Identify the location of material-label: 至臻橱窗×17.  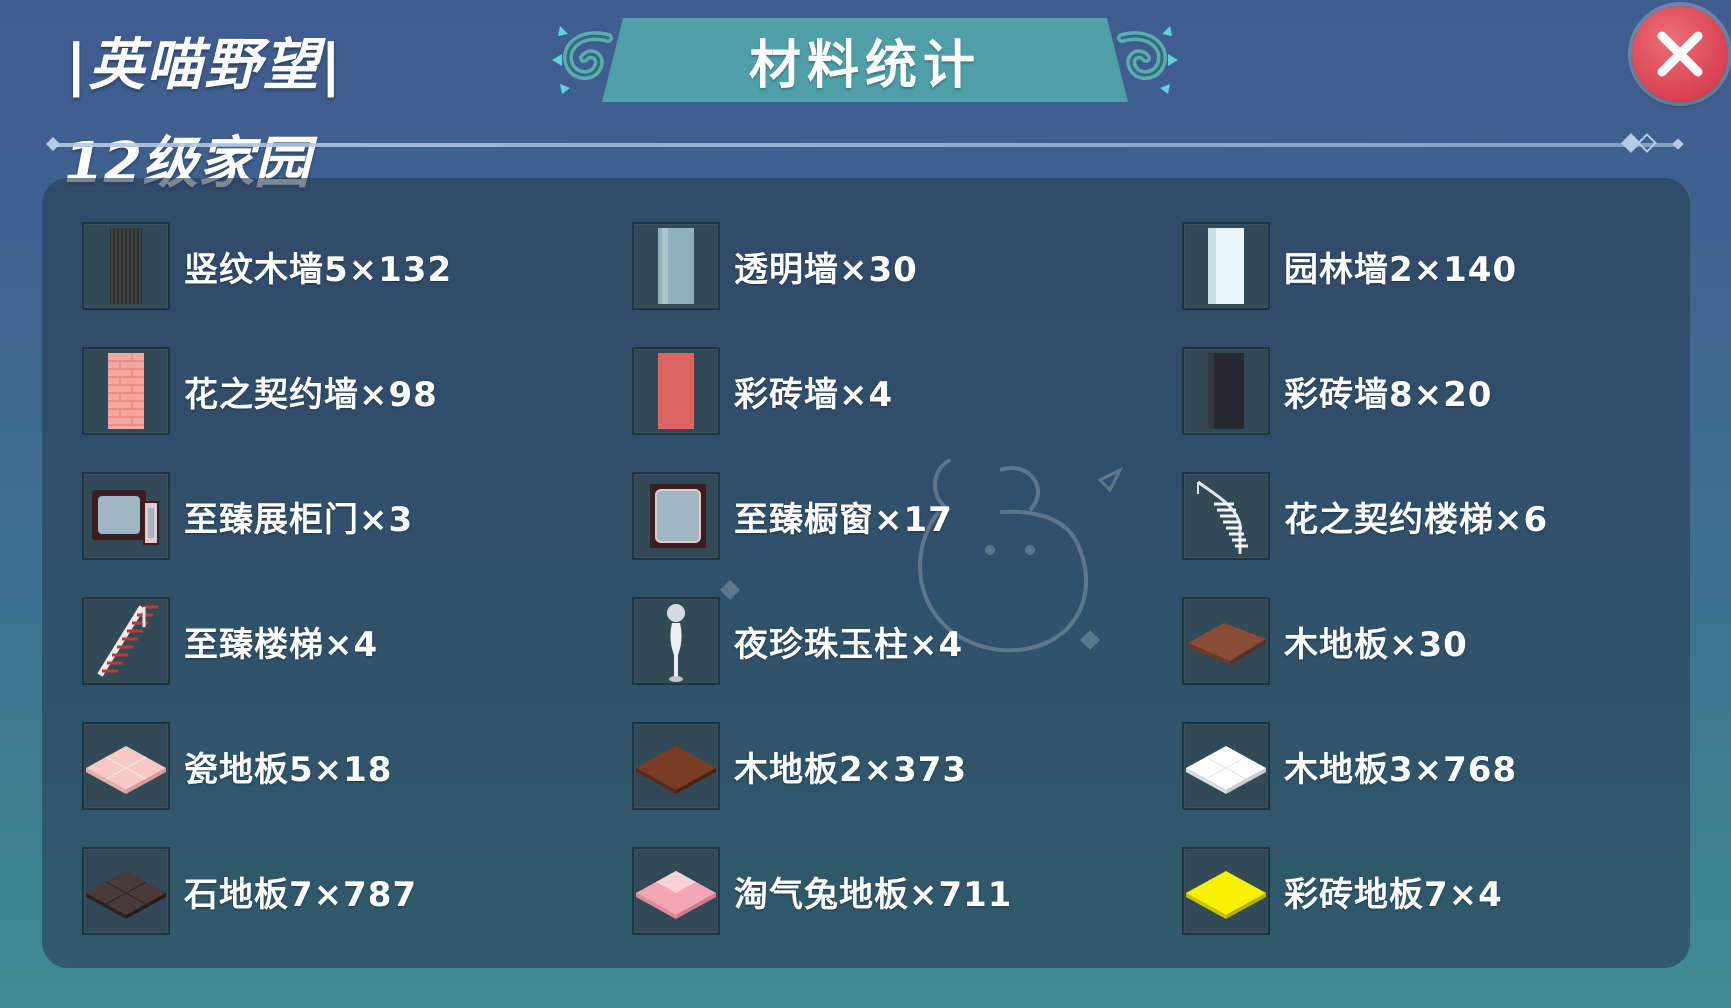
(843, 519).